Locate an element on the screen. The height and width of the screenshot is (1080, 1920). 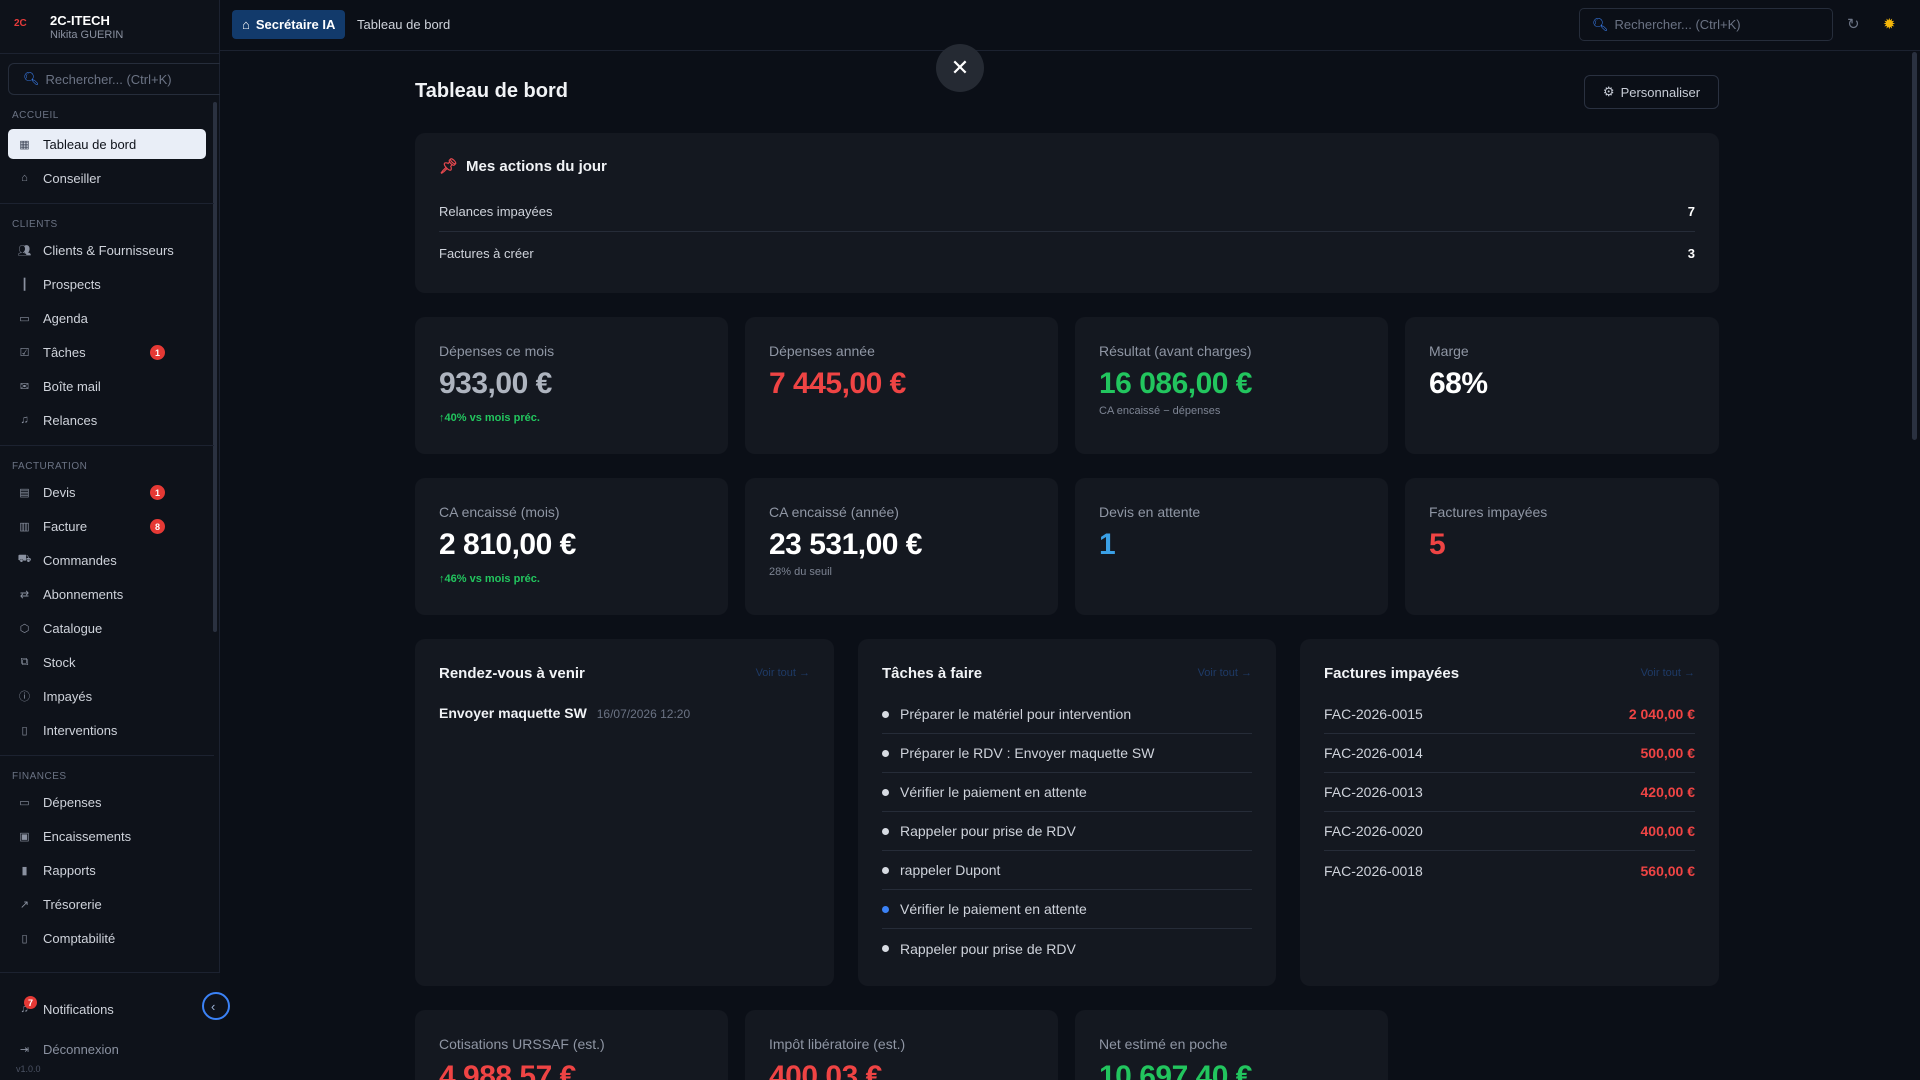
stat-card: Marge 68% is located at coordinates (1562, 385).